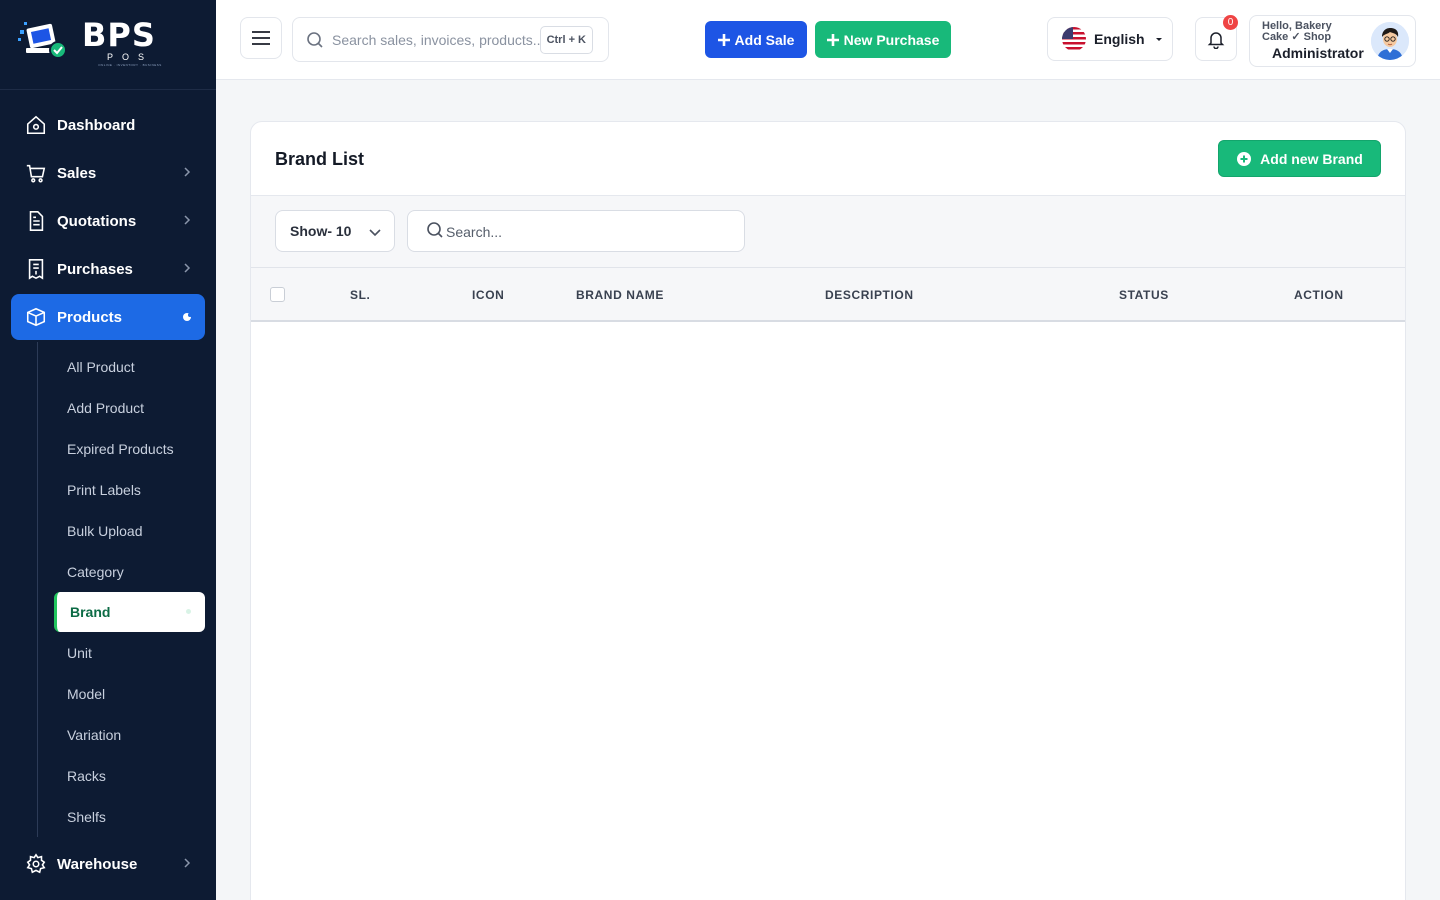  Describe the element at coordinates (321, 231) in the screenshot. I see `page-size-value: Show- 10` at that location.